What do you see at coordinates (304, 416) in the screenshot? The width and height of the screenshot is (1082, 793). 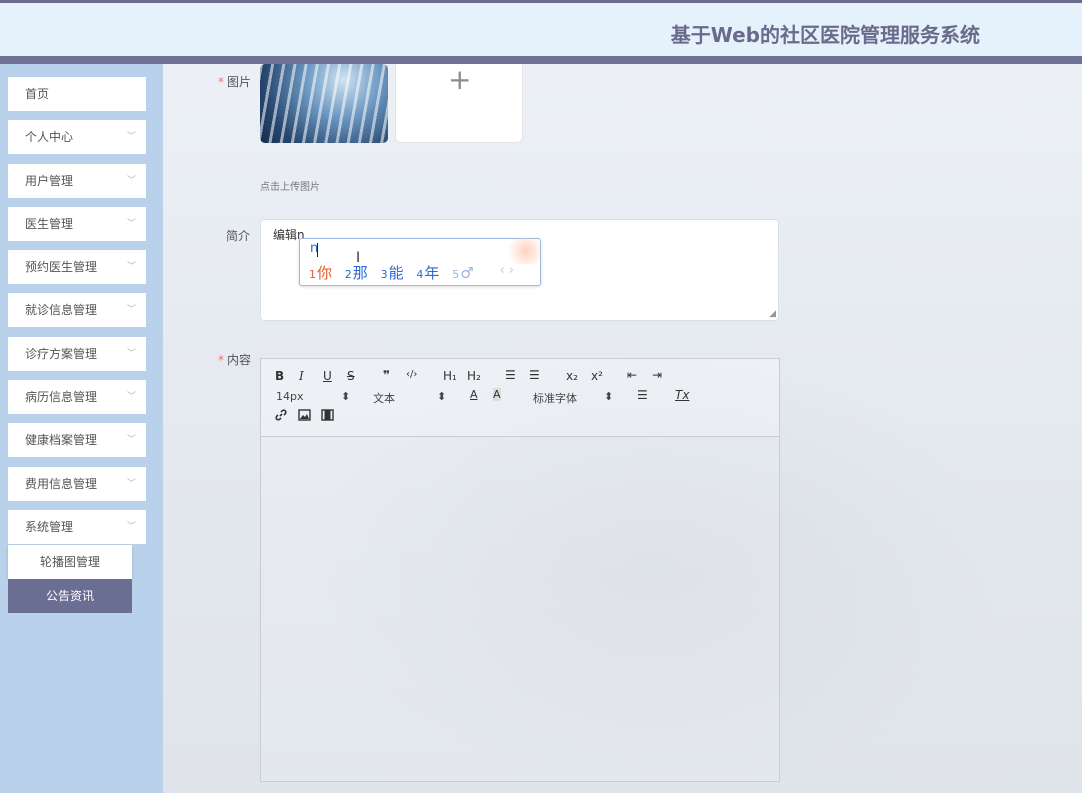 I see `image-icon` at bounding box center [304, 416].